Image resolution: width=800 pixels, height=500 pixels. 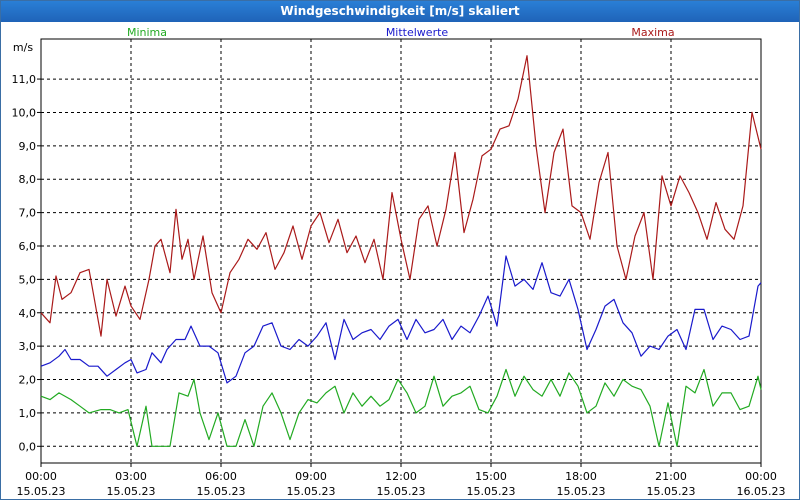 I want to click on y-tick-label: 10,0, so click(x=24, y=112).